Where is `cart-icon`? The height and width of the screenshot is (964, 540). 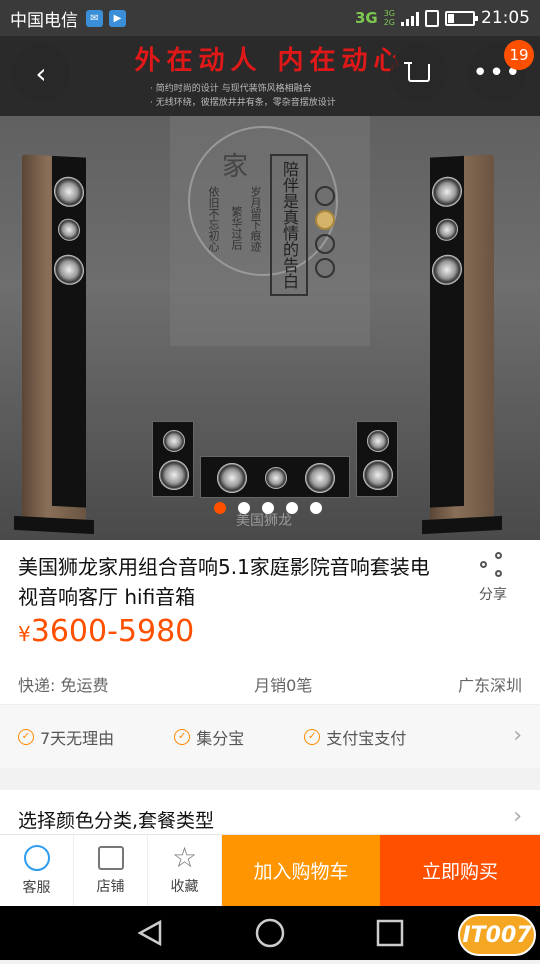
cart-icon is located at coordinates (417, 72).